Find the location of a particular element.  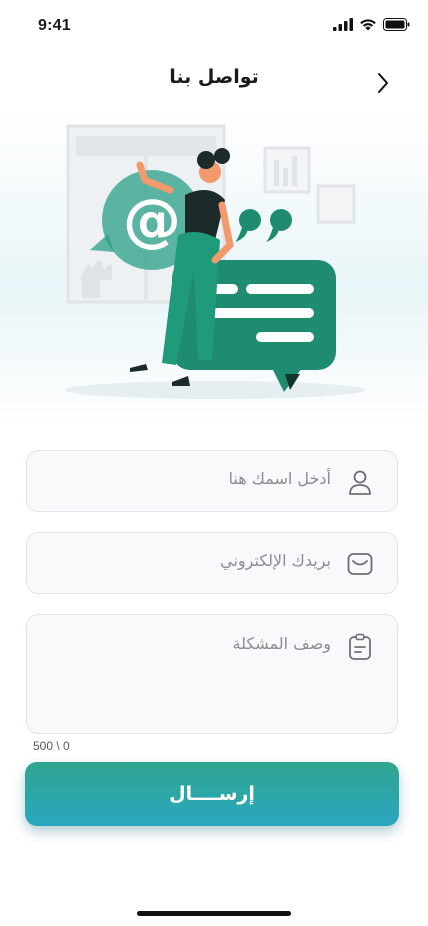

page-title: تواصل بنا is located at coordinates (214, 77).